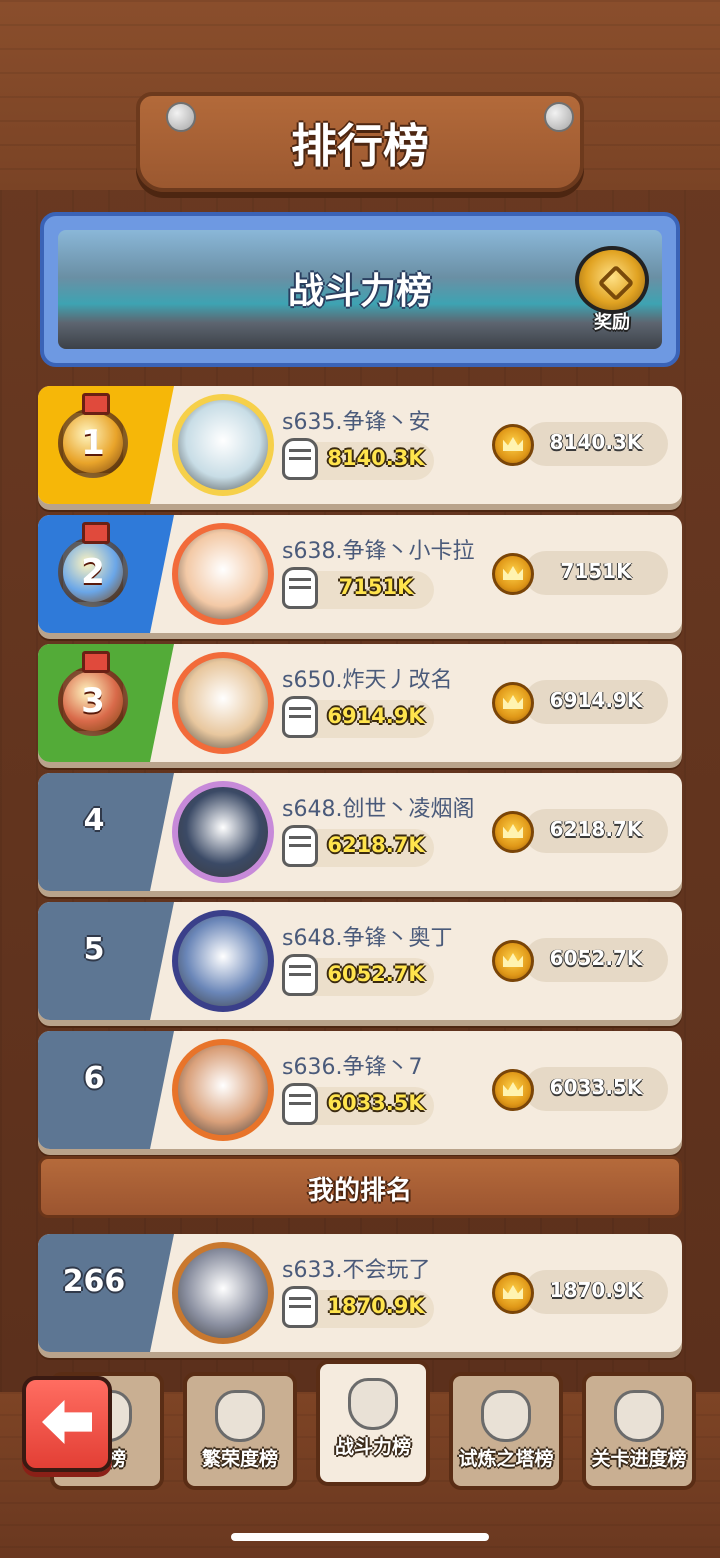 This screenshot has height=1558, width=720. Describe the element at coordinates (360, 445) in the screenshot. I see `leaderboard-row: 1 s635.争锋丶安 8140.3K 8140.3K` at that location.